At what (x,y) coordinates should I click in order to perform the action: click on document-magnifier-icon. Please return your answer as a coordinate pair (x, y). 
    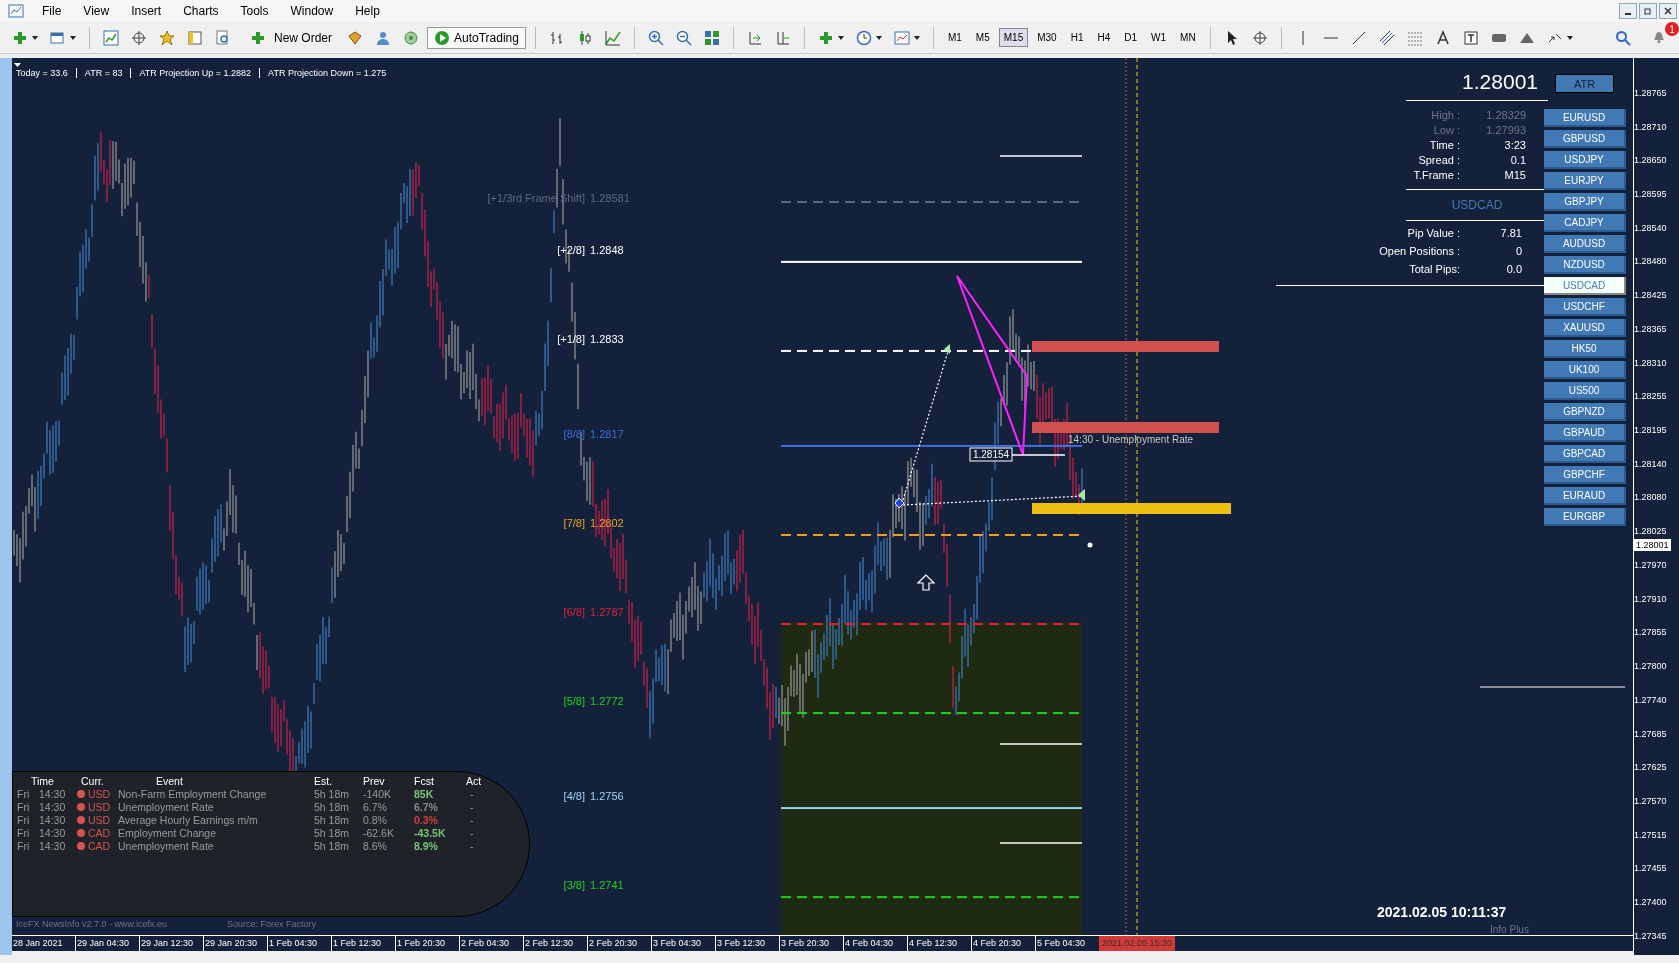
    Looking at the image, I should click on (223, 37).